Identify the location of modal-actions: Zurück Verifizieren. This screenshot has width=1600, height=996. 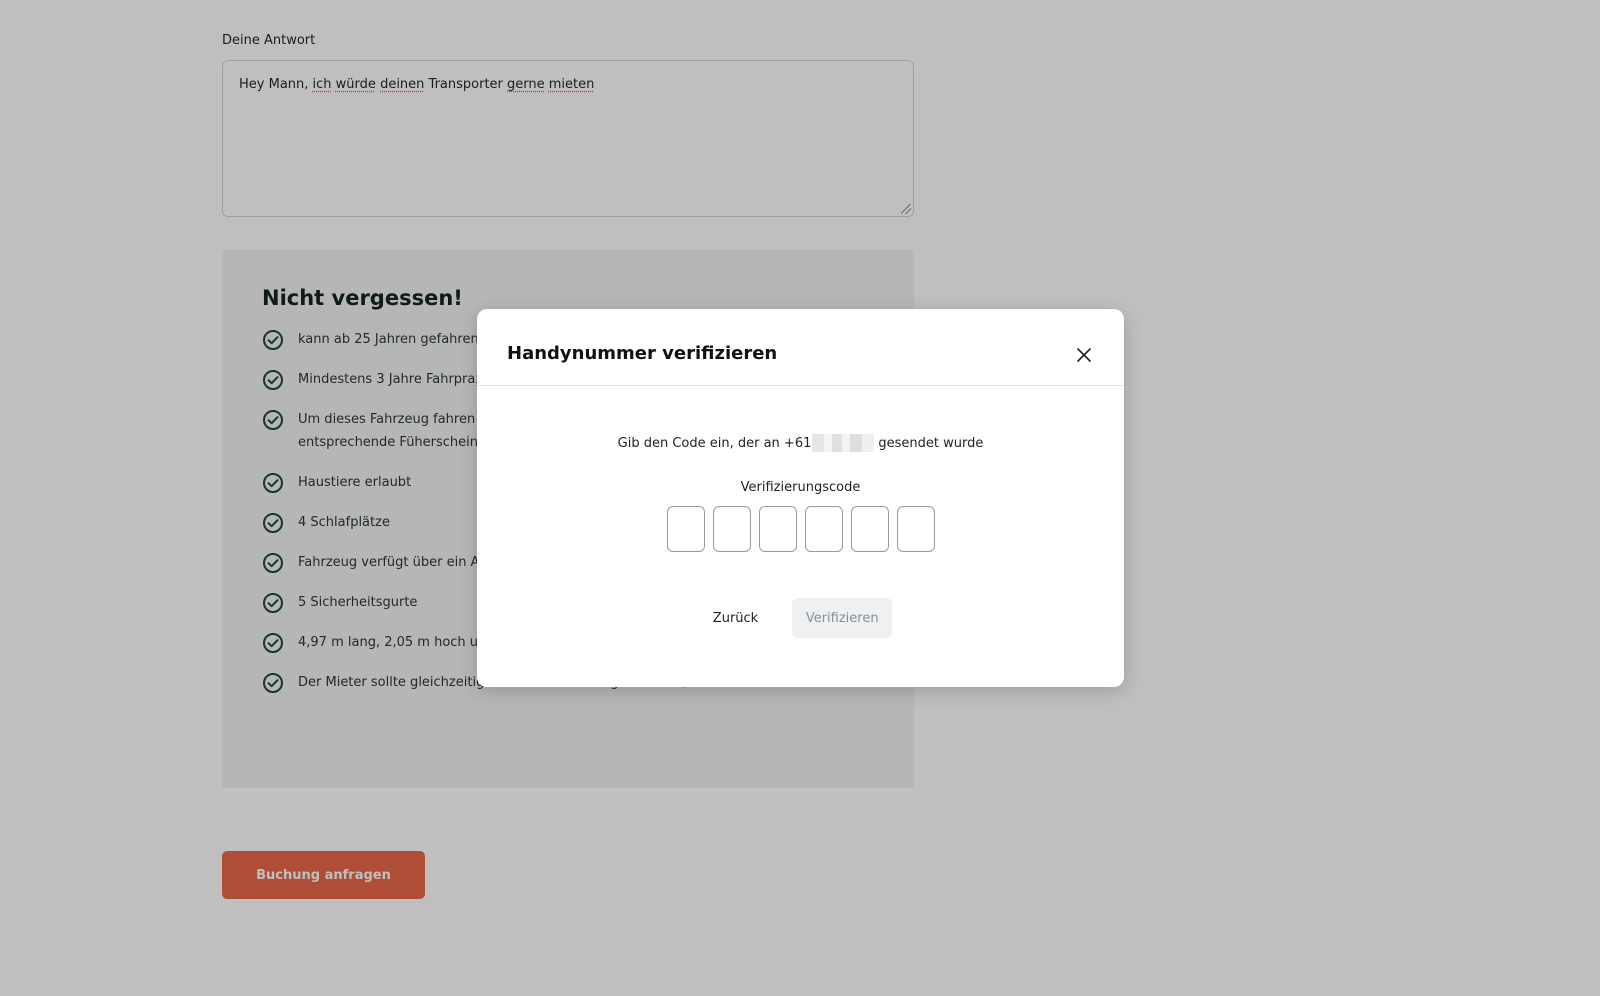
(800, 618).